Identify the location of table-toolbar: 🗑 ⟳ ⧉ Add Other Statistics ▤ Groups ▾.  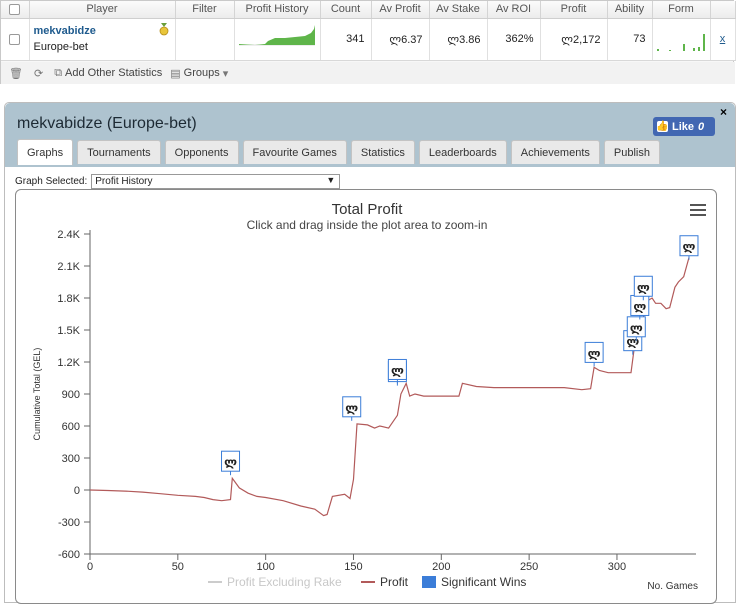
(368, 73).